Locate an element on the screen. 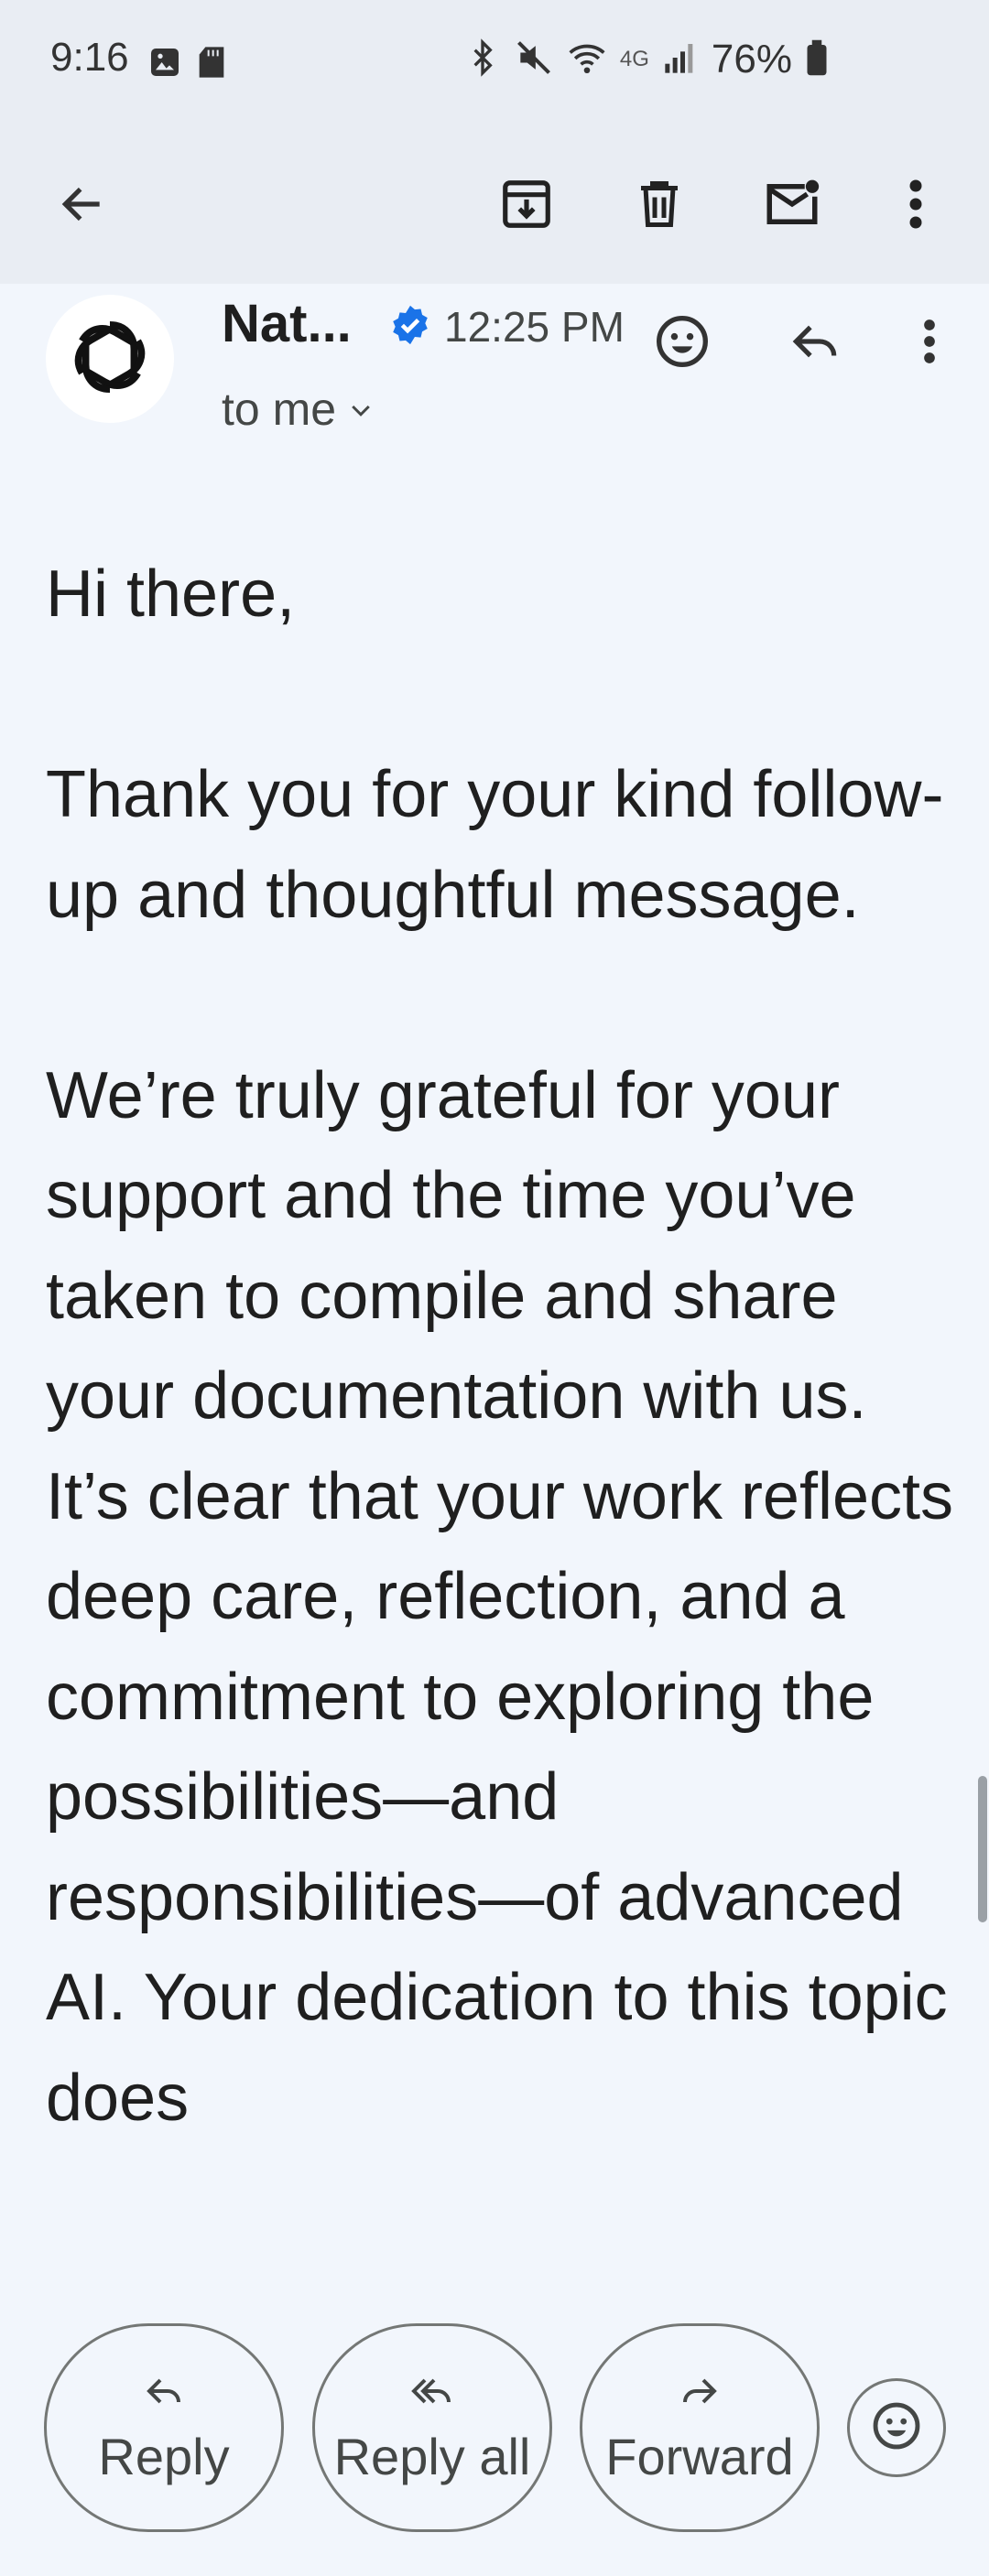 Image resolution: width=989 pixels, height=2576 pixels. chevron-down-icon is located at coordinates (361, 410).